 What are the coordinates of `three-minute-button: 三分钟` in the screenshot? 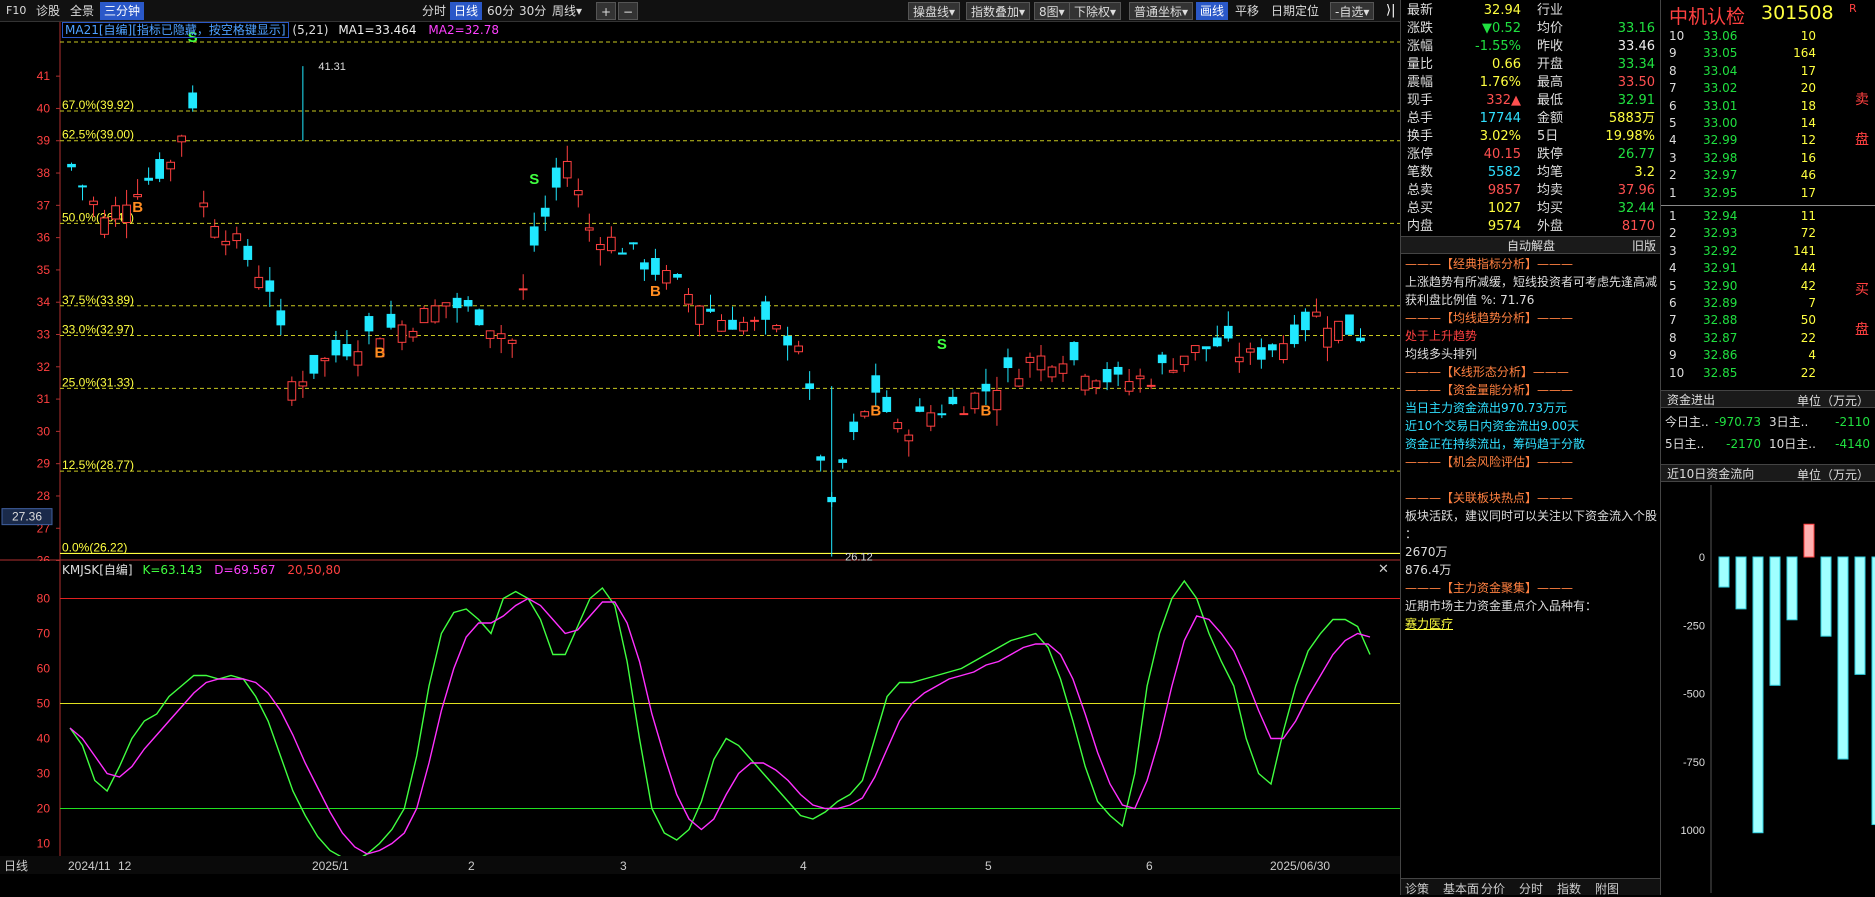 It's located at (122, 11).